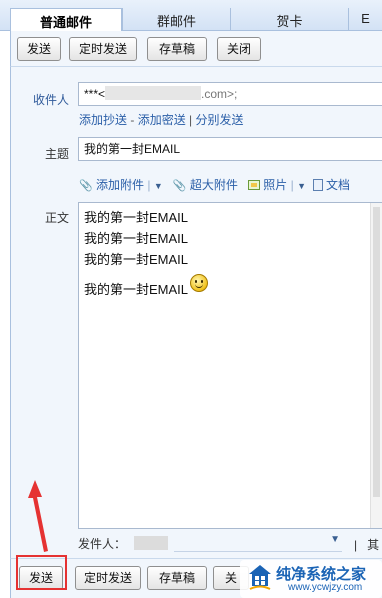 Image resolution: width=382 pixels, height=598 pixels. I want to click on links-pipe: |, so click(190, 120).